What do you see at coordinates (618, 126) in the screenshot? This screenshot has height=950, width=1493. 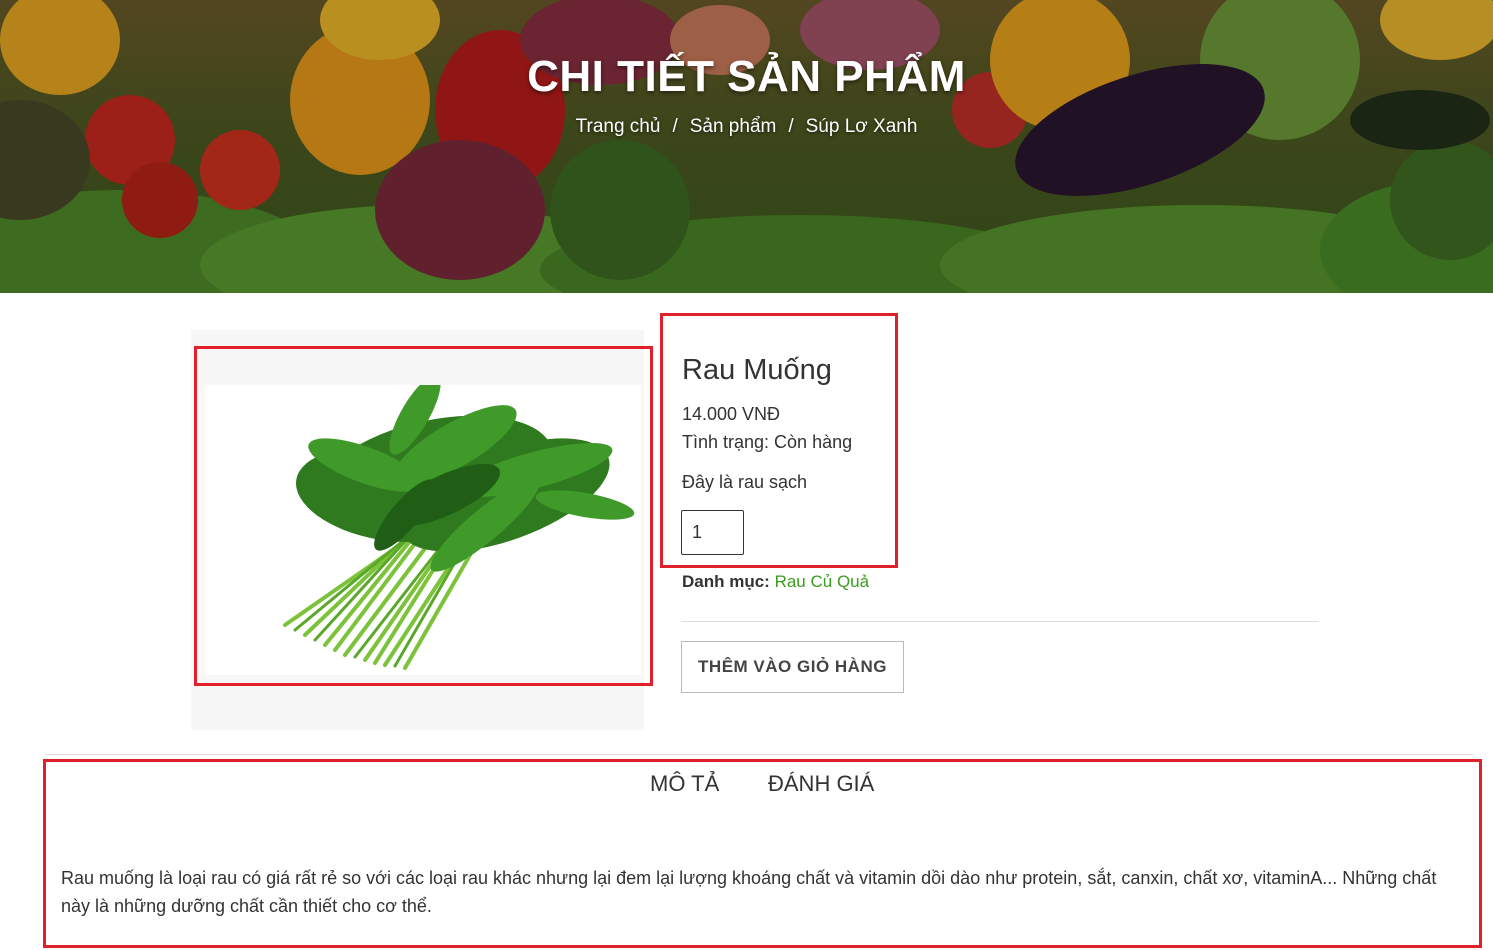 I see `breadcrumb-home-link: Trang chủ` at bounding box center [618, 126].